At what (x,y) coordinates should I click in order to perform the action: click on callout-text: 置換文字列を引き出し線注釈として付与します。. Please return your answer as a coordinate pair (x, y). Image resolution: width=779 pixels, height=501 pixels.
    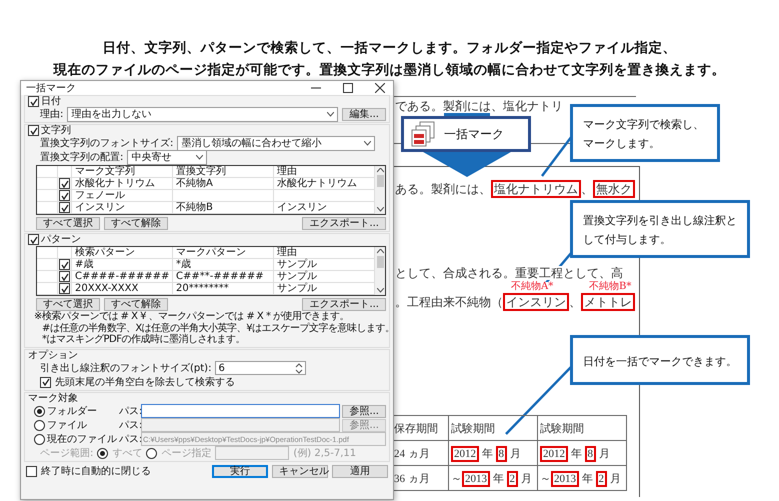
    Looking at the image, I should click on (660, 229).